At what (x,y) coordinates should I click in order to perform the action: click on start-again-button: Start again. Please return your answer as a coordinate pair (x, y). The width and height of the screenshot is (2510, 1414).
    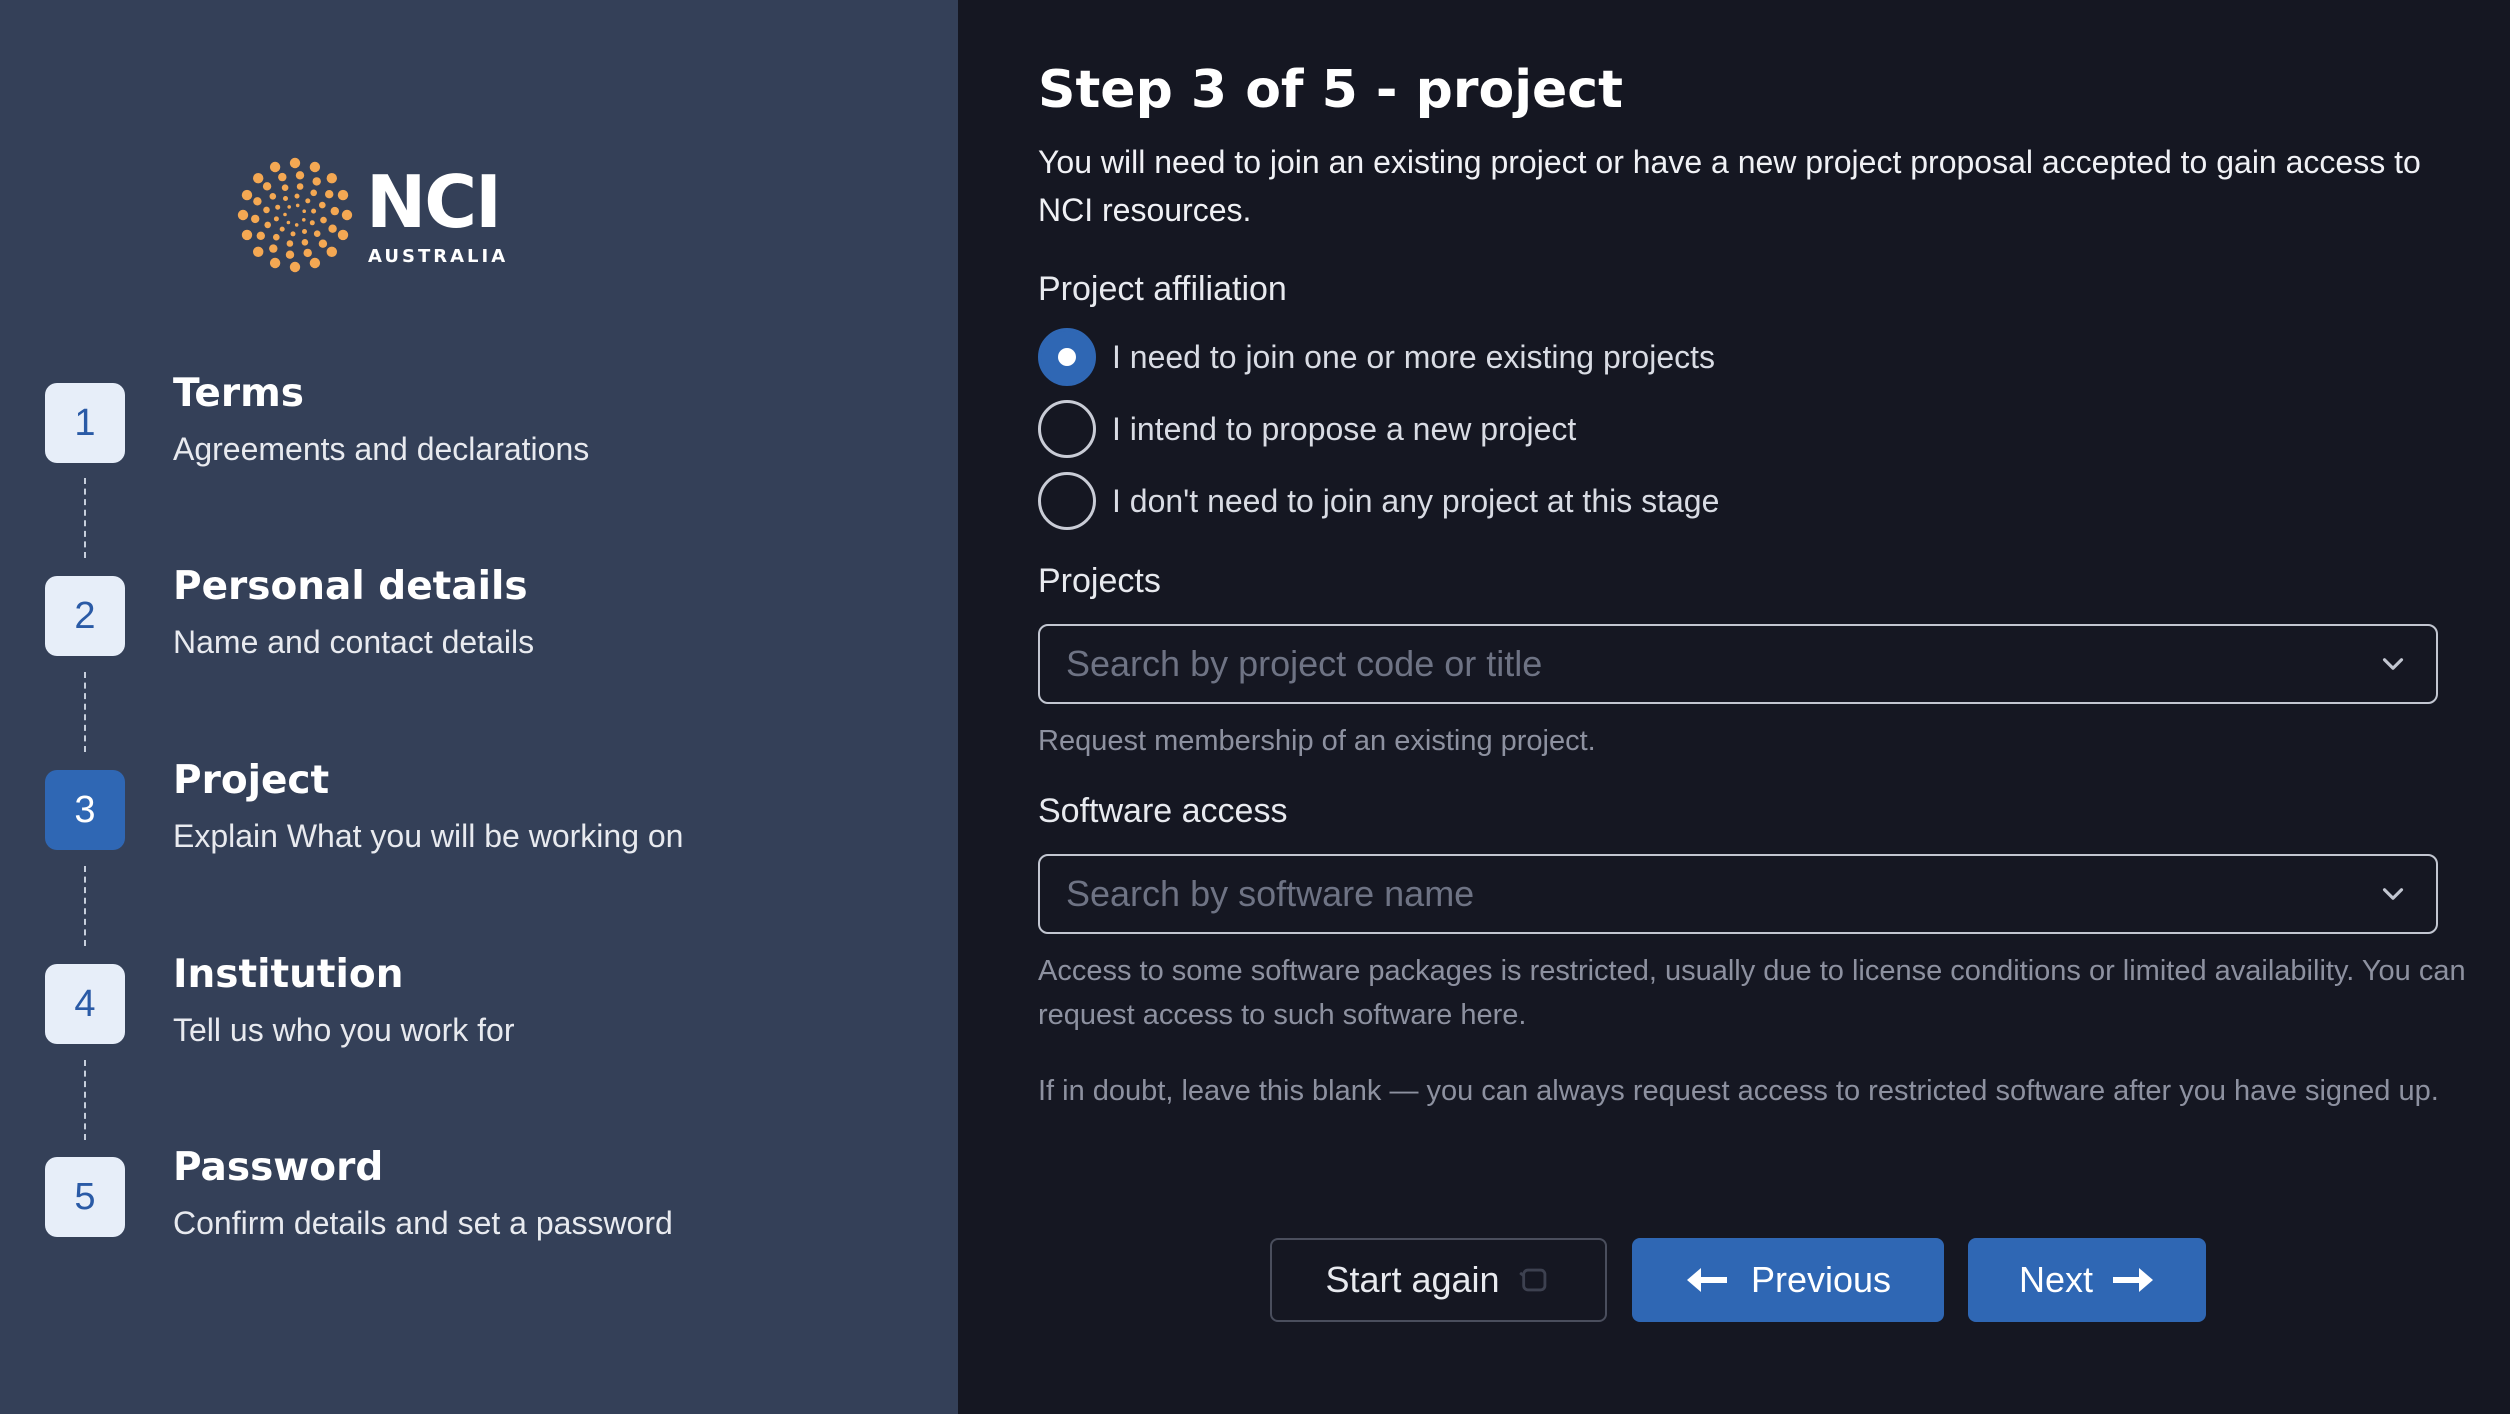
    Looking at the image, I should click on (1438, 1280).